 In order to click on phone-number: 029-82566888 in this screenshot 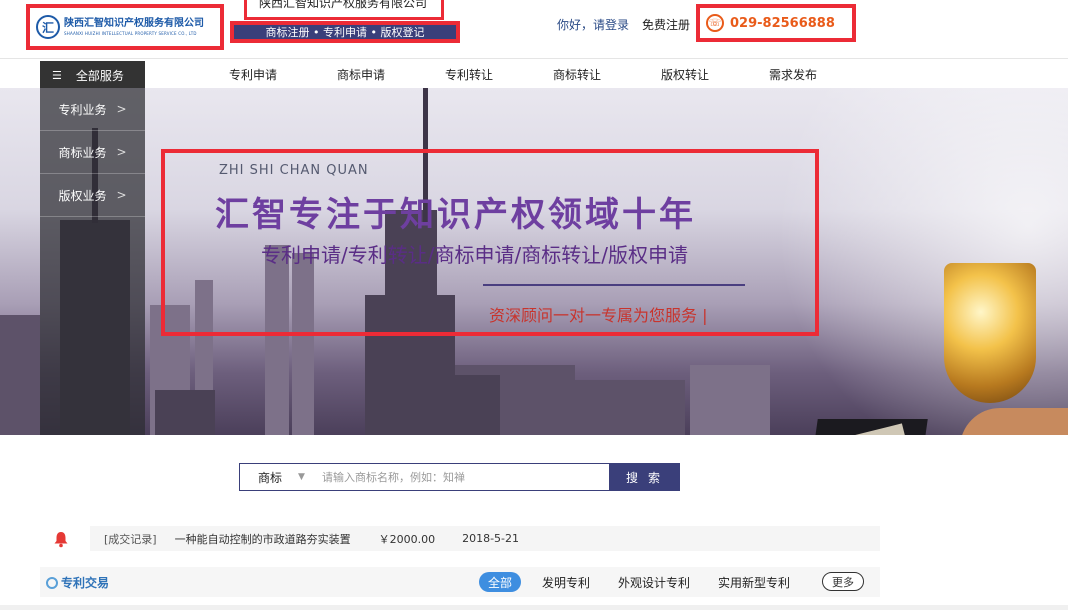, I will do `click(782, 23)`.